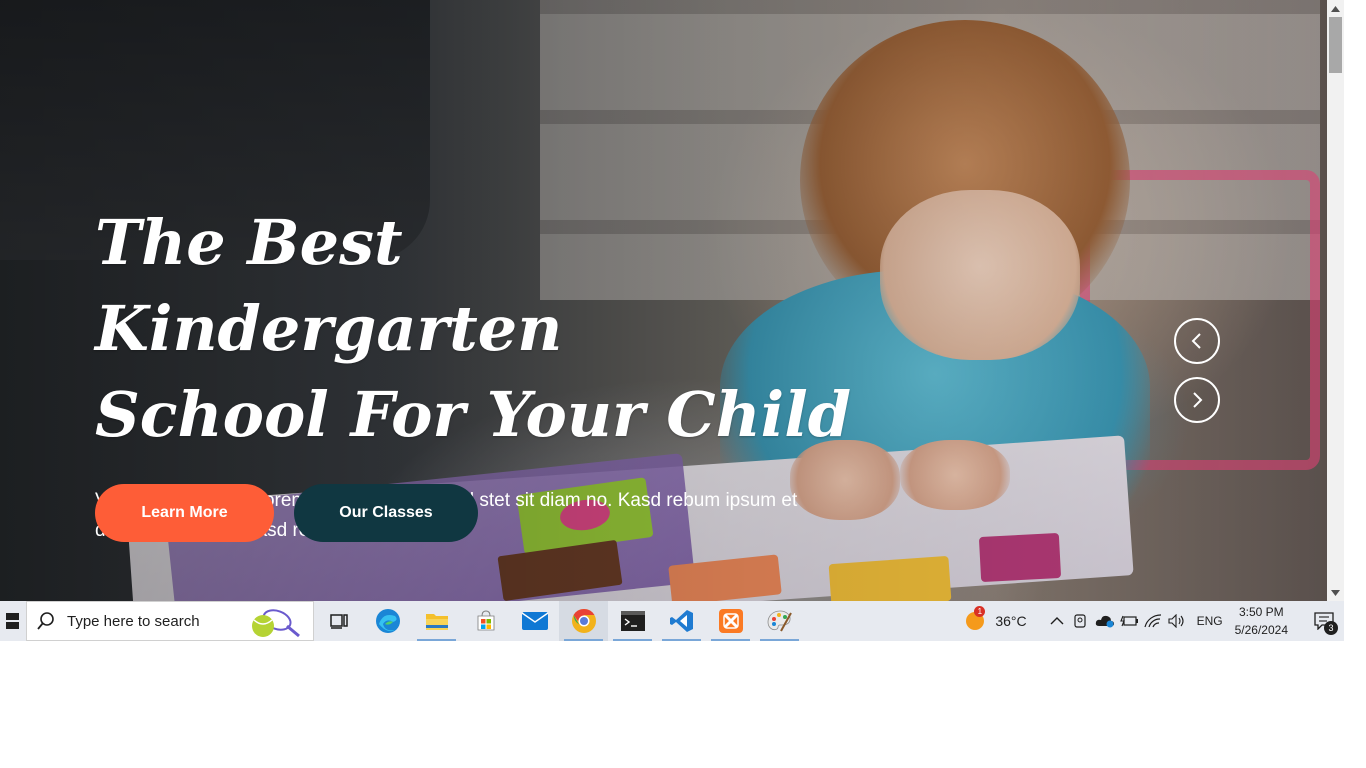  What do you see at coordinates (1335, 300) in the screenshot?
I see `page-scrollbar` at bounding box center [1335, 300].